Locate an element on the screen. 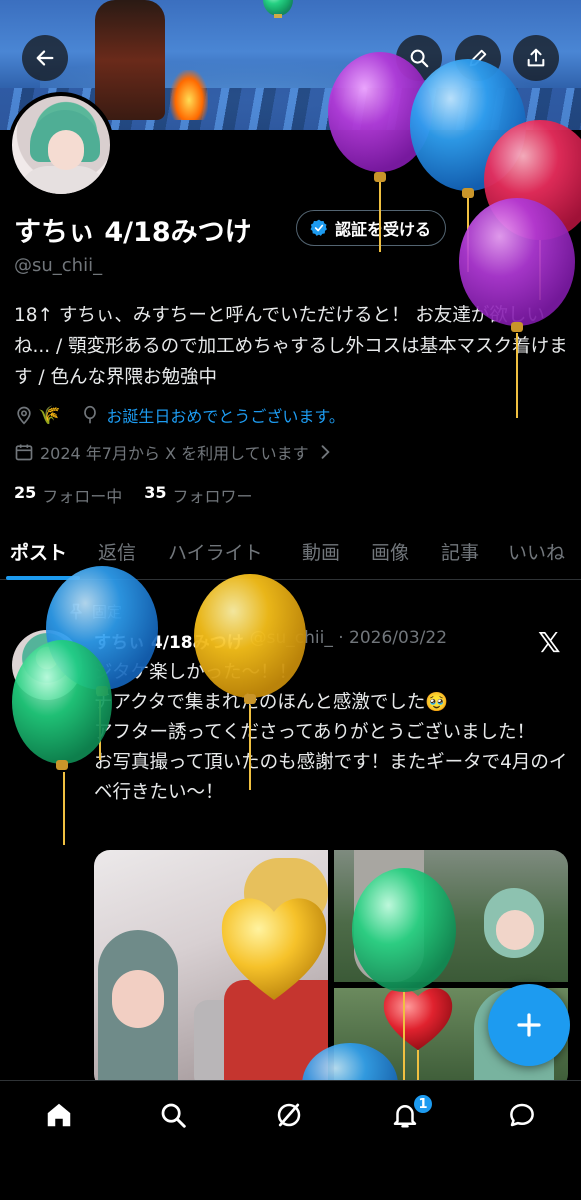 Image resolution: width=581 pixels, height=1200 pixels. pinned-label: 固定 is located at coordinates (107, 612).